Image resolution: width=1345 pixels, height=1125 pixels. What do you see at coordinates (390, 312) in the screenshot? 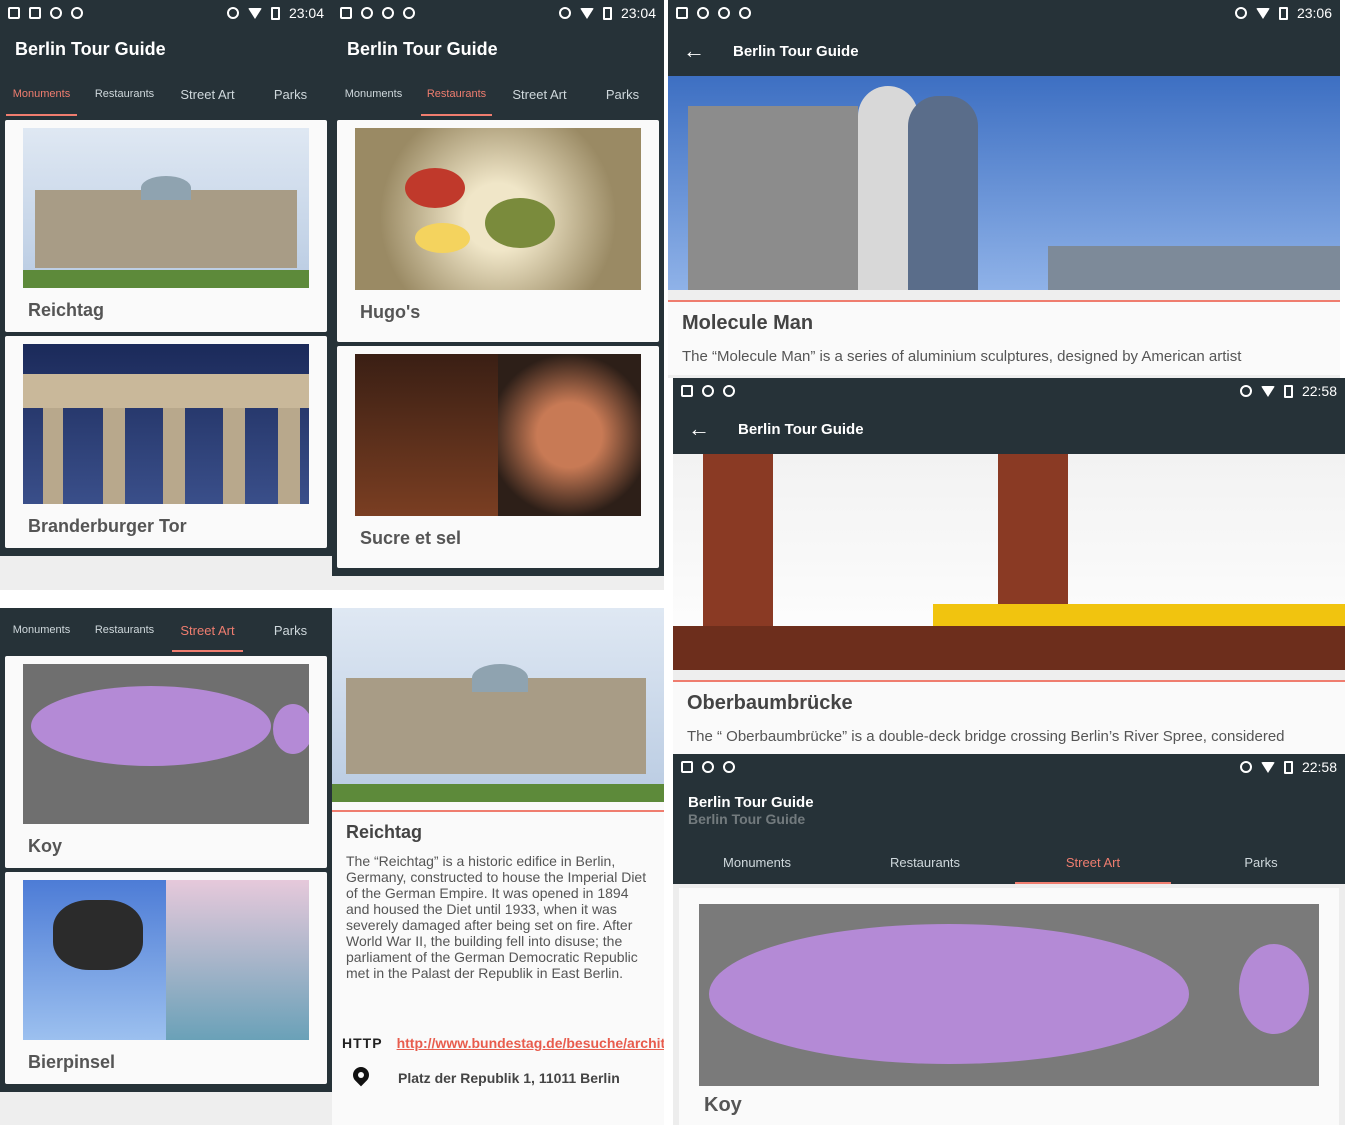
I see `card-title: Hugo's` at bounding box center [390, 312].